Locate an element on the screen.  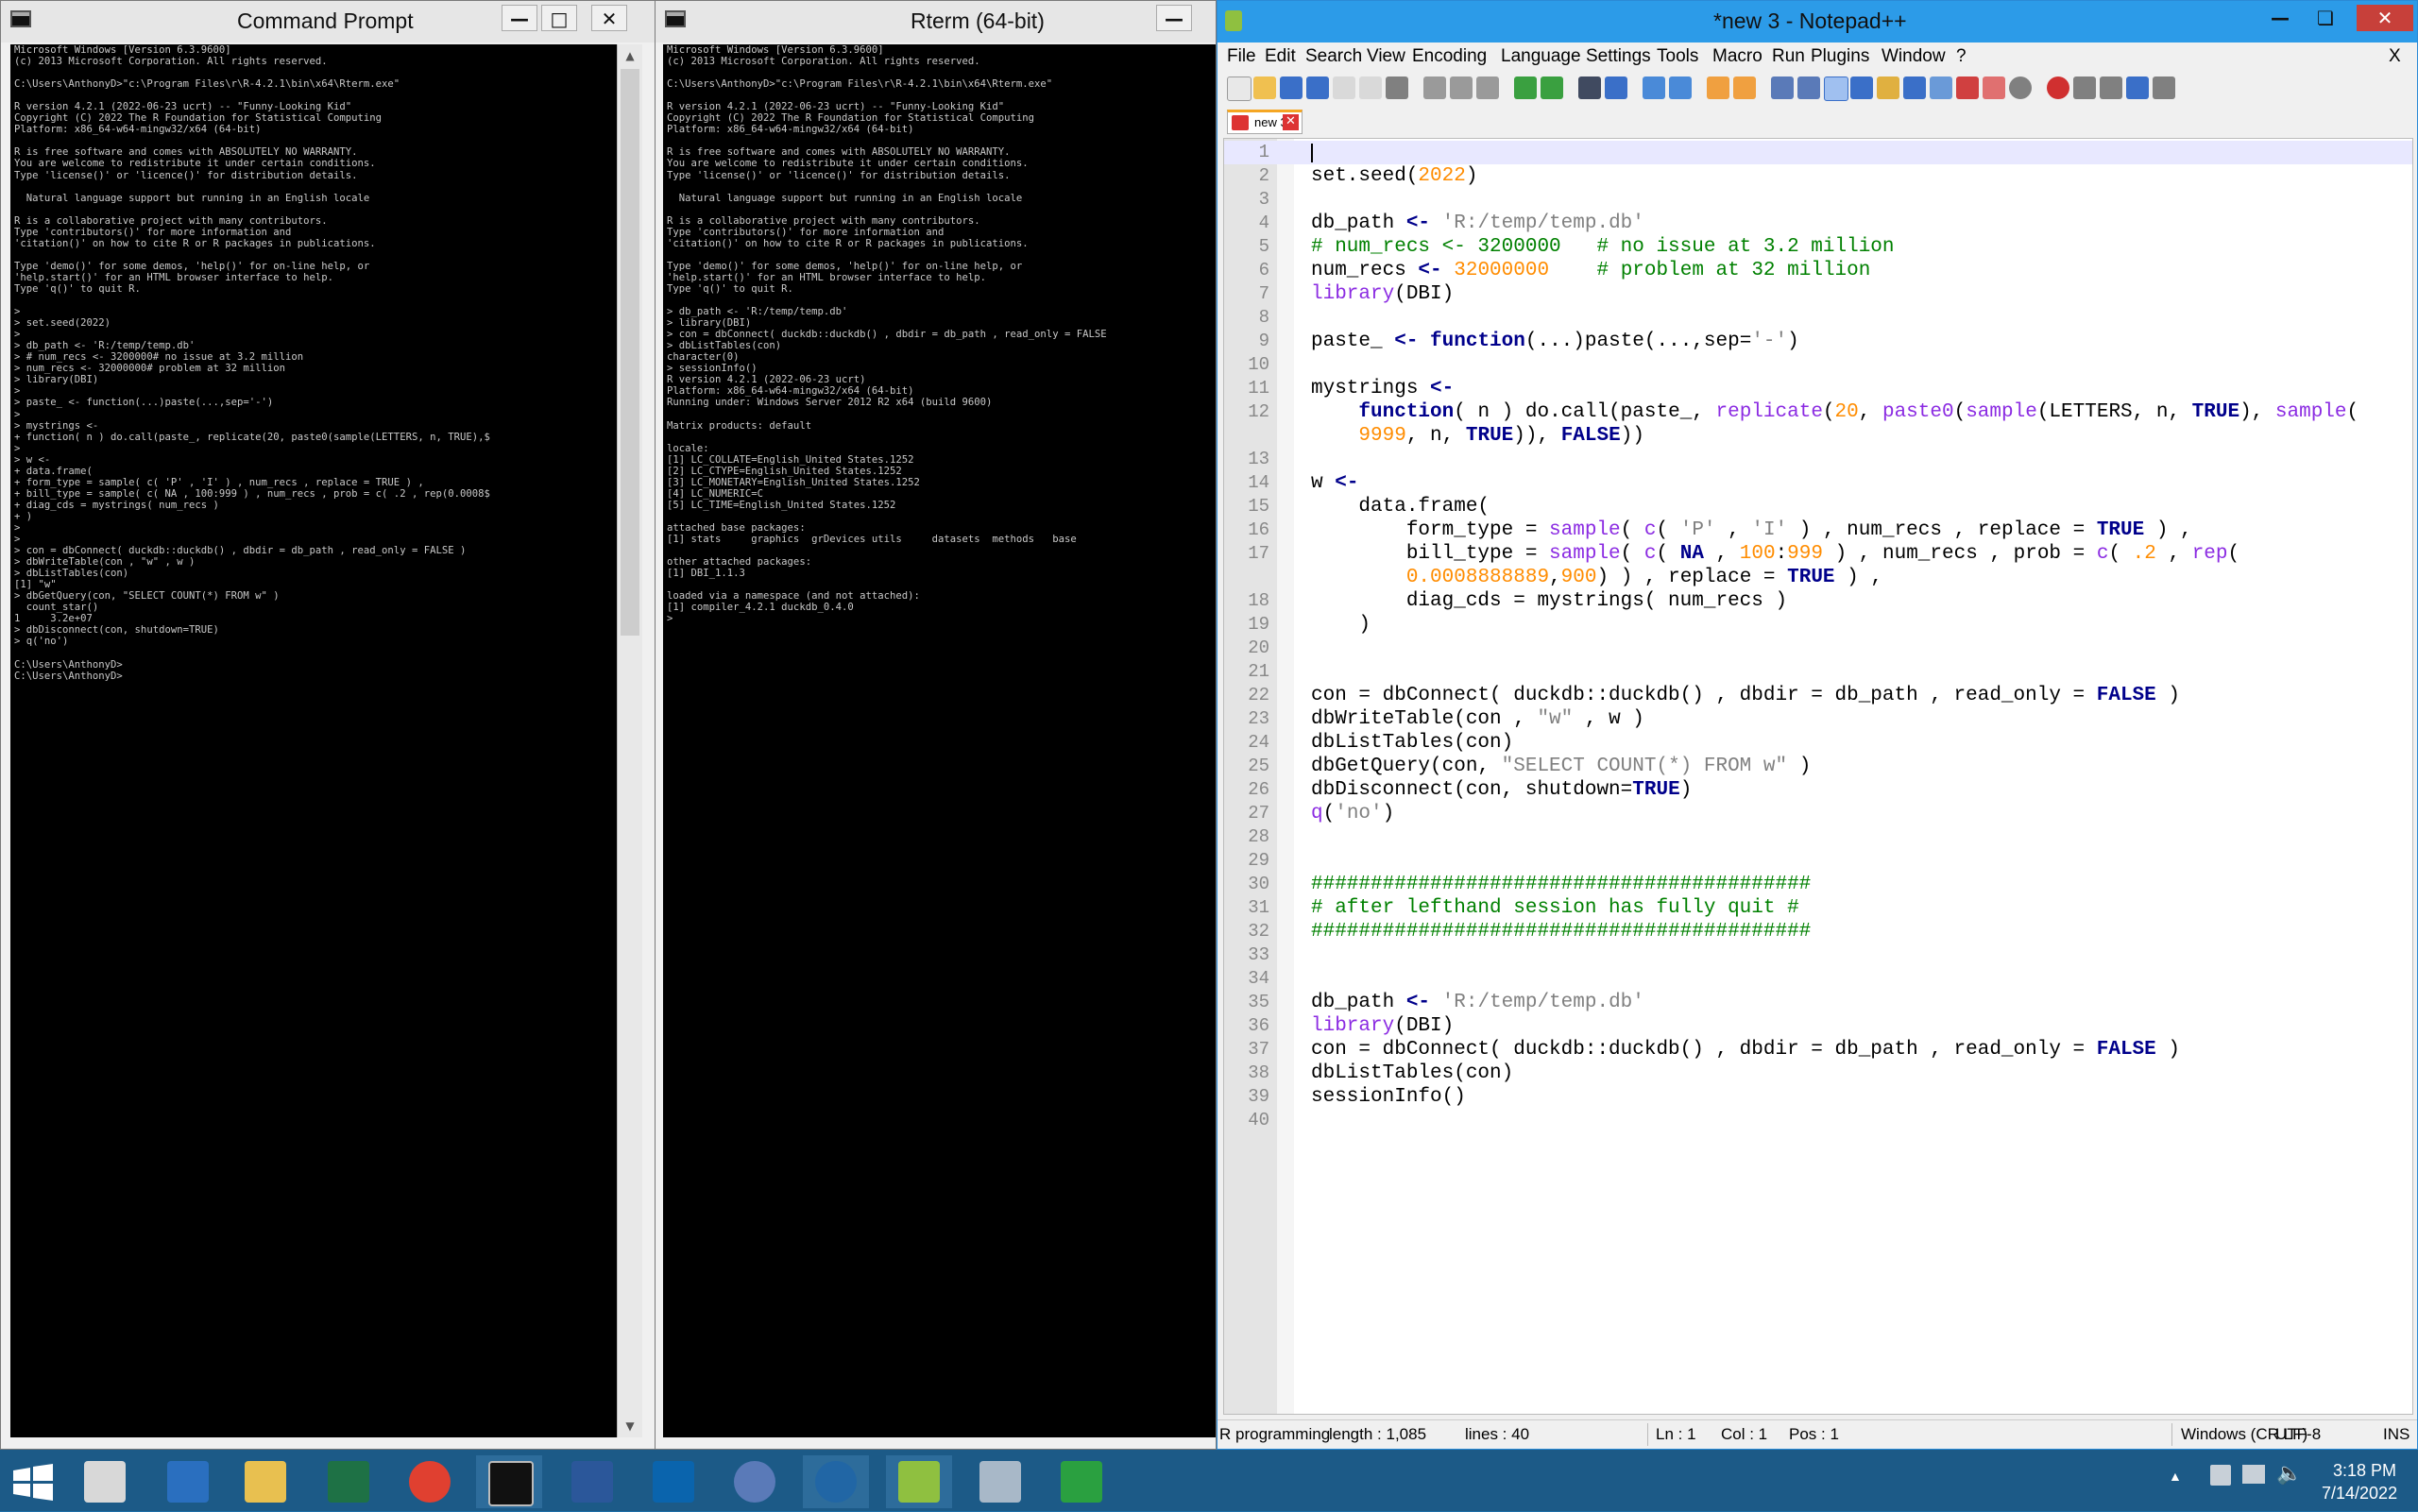
rstudio-icon is located at coordinates (836, 1482).